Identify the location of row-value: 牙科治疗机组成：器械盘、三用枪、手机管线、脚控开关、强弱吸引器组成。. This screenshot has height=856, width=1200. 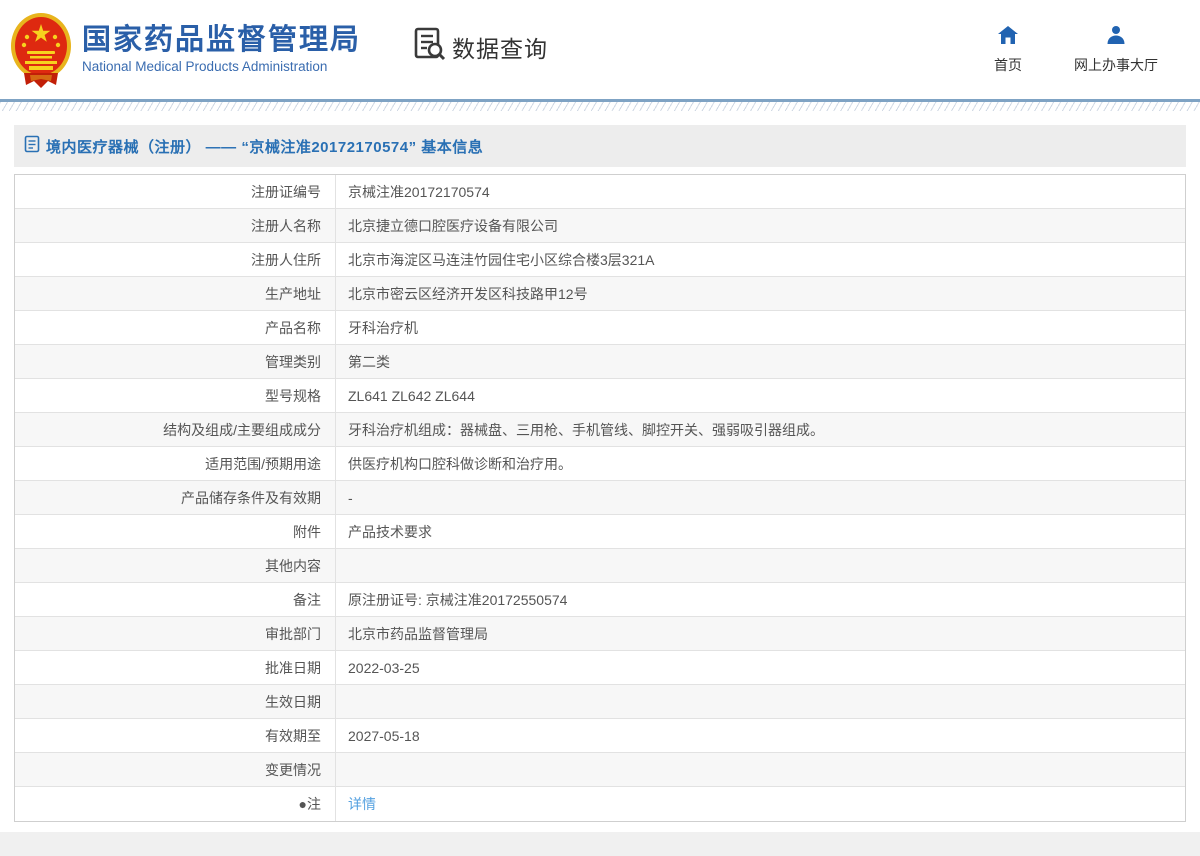
(586, 429).